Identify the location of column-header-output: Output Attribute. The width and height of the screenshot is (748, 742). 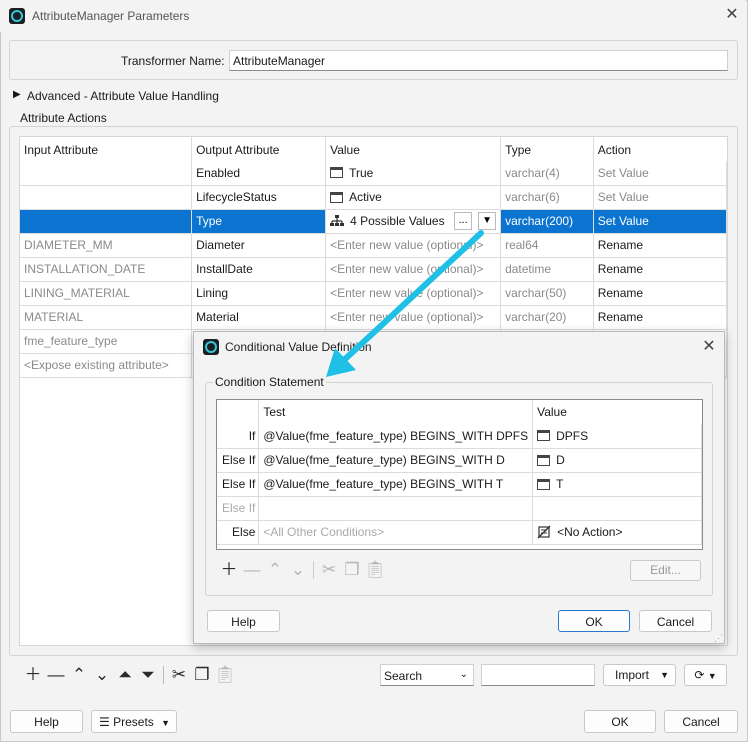
(259, 149).